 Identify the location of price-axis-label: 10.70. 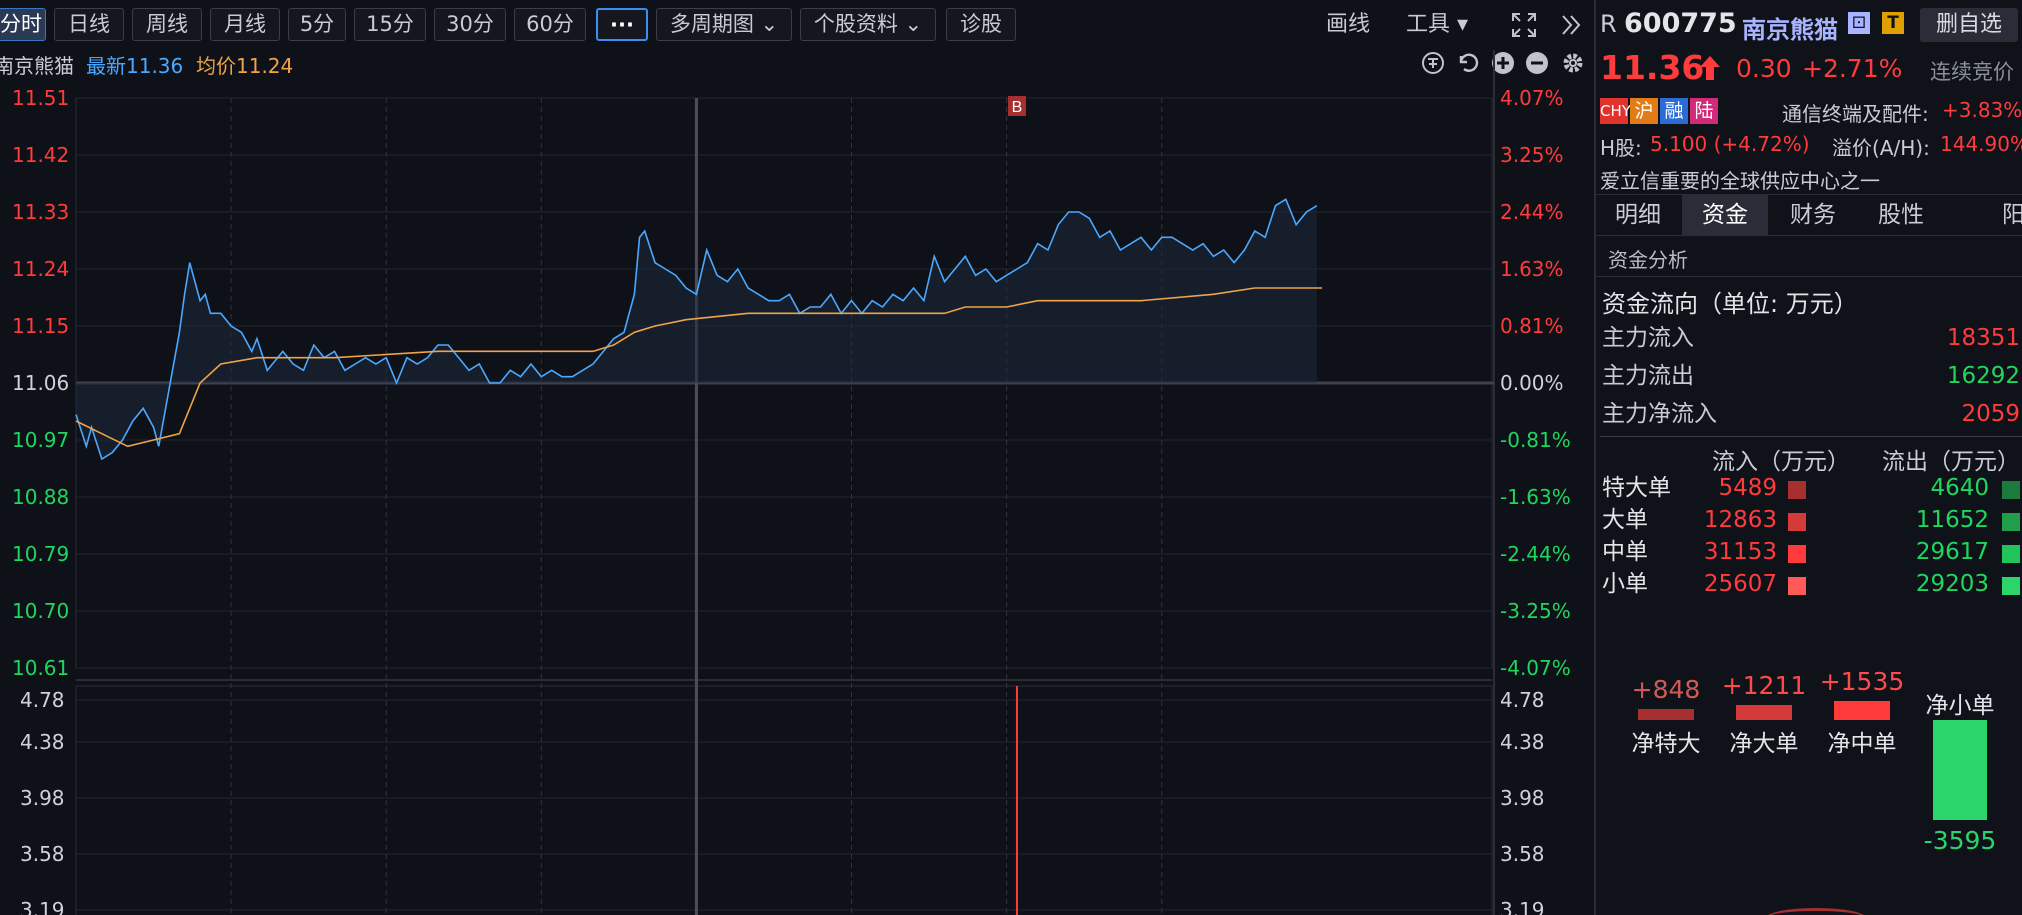
(40, 611).